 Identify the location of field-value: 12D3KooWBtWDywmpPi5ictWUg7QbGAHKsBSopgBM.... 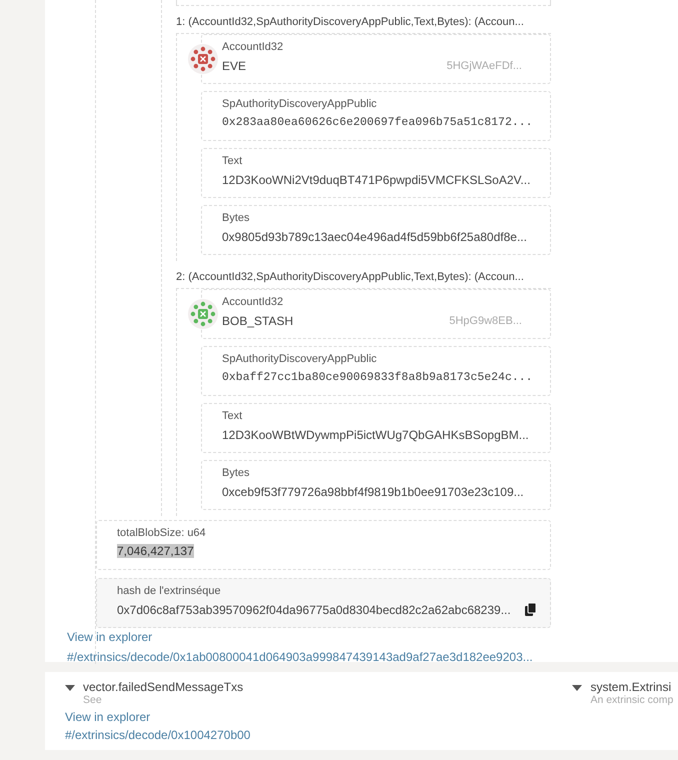
(375, 435).